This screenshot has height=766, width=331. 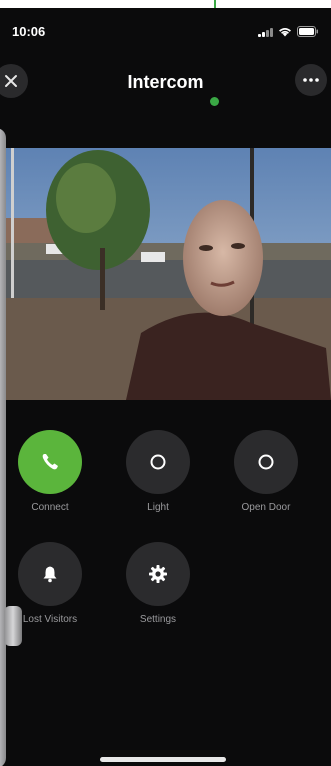 I want to click on more-options-button, so click(x=311, y=80).